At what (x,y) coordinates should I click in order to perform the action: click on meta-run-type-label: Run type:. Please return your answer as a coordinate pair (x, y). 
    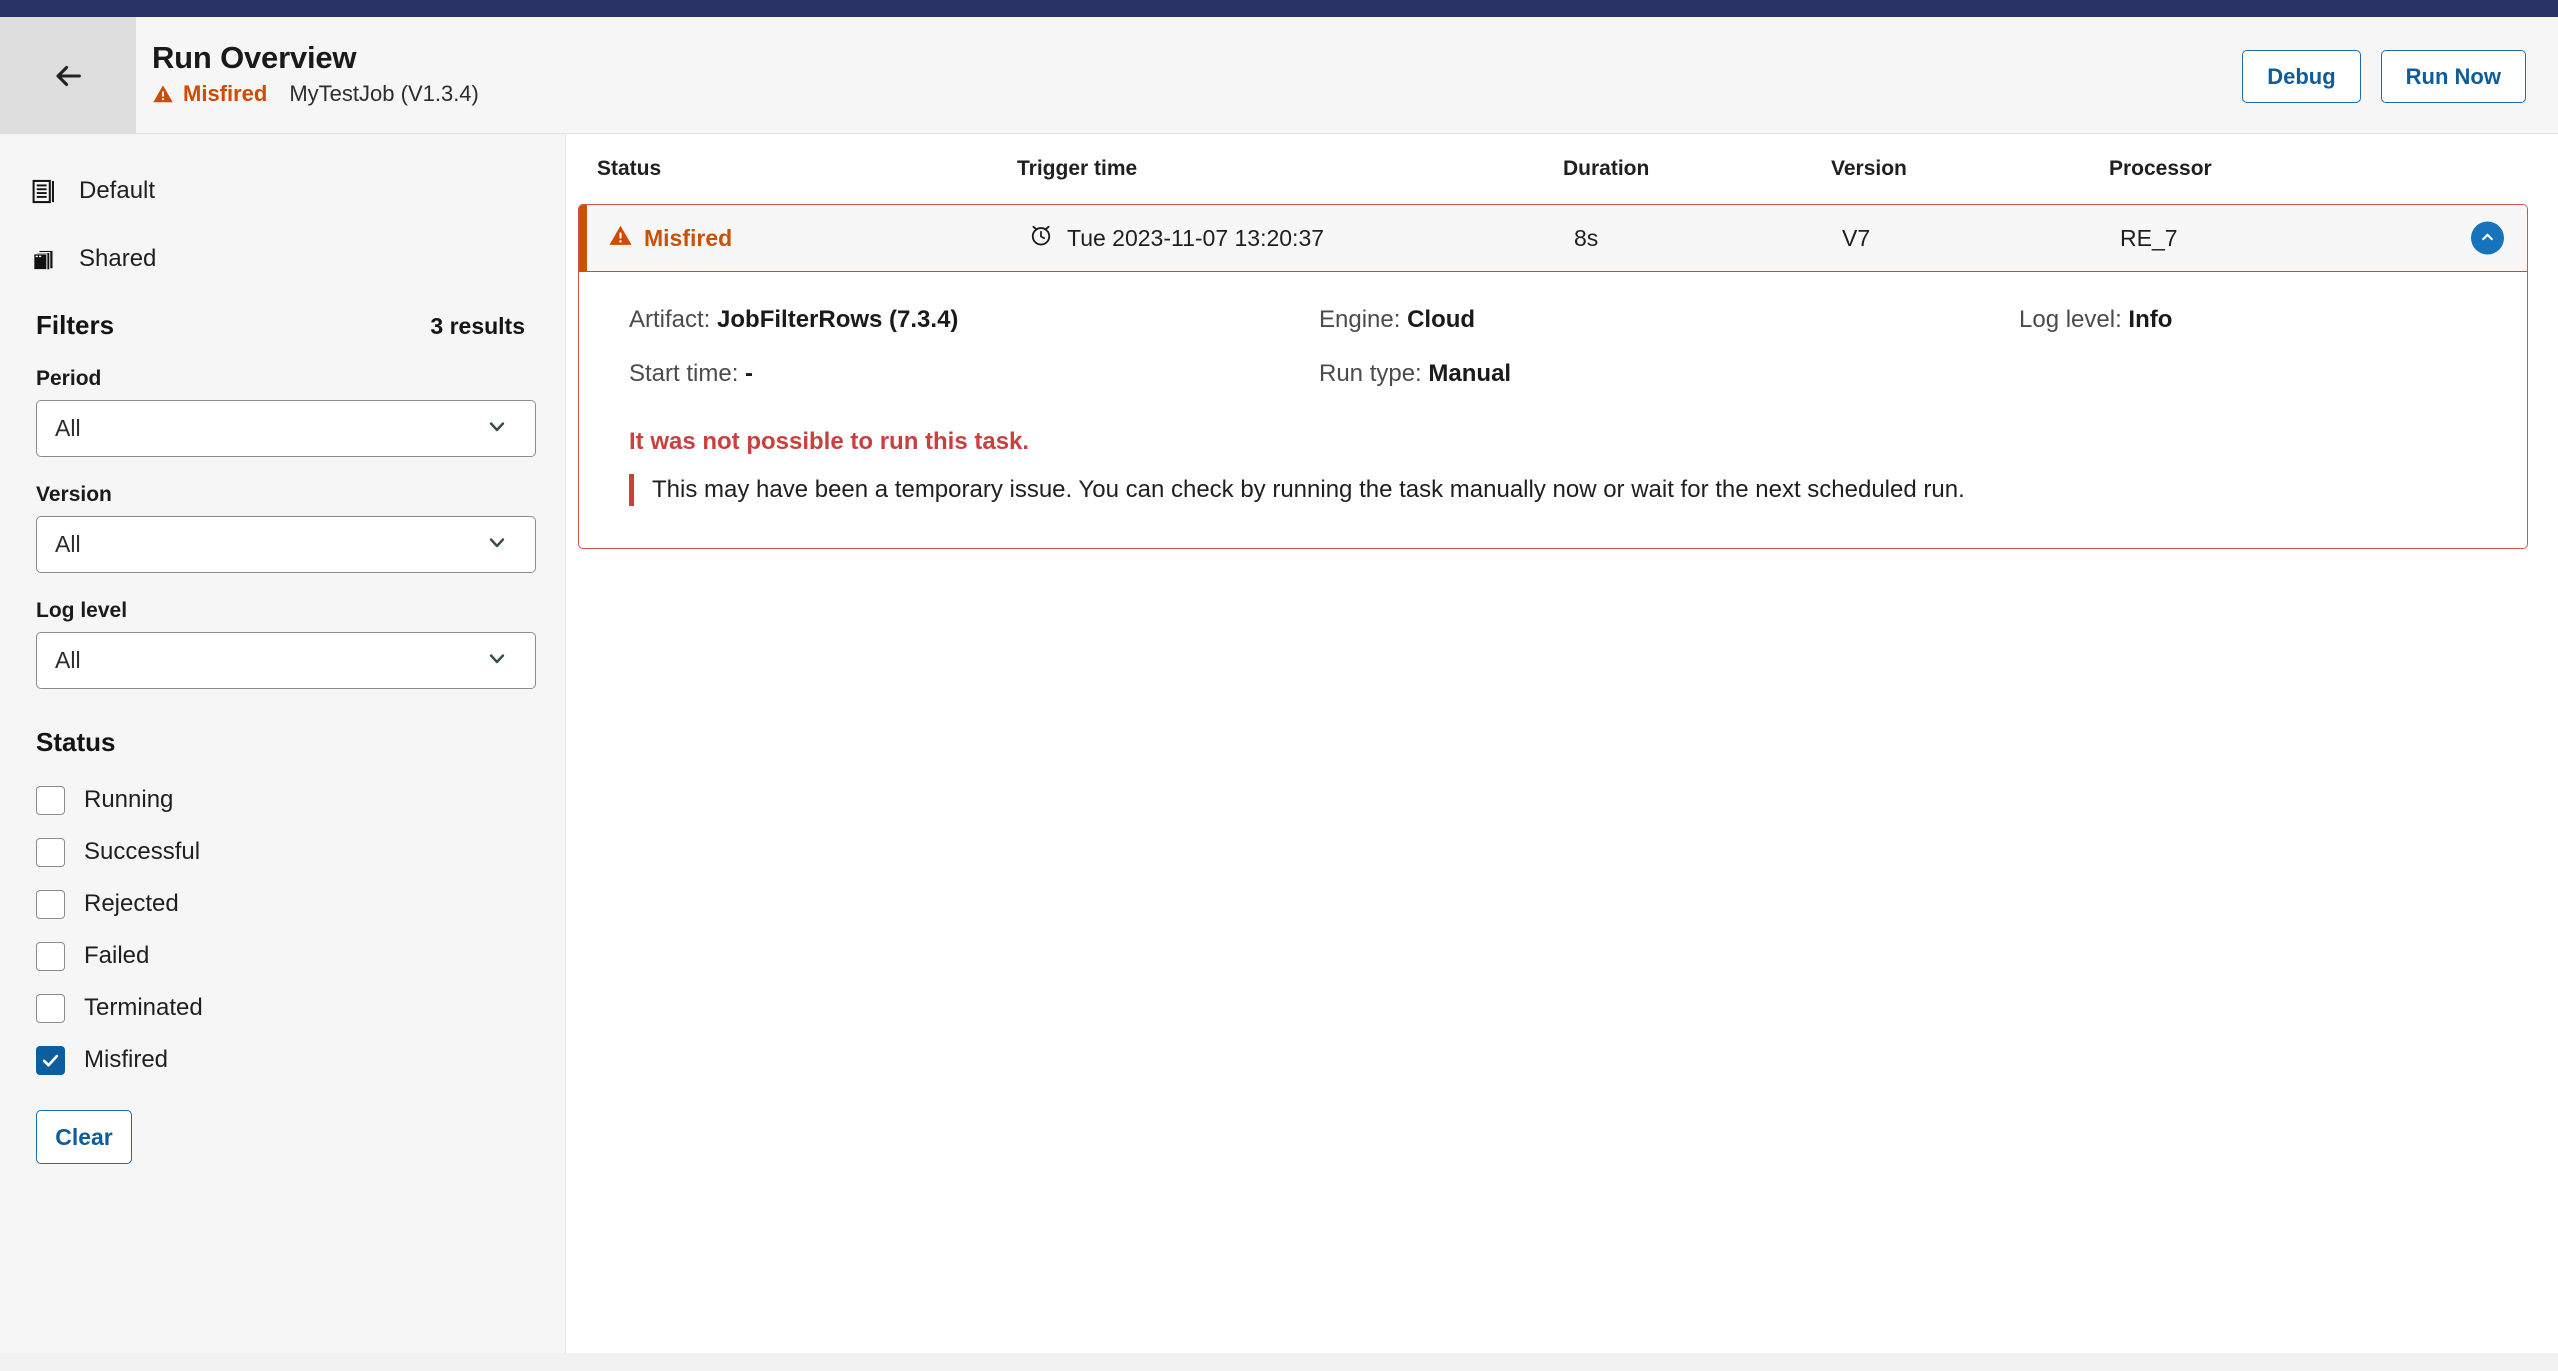
    Looking at the image, I should click on (1370, 373).